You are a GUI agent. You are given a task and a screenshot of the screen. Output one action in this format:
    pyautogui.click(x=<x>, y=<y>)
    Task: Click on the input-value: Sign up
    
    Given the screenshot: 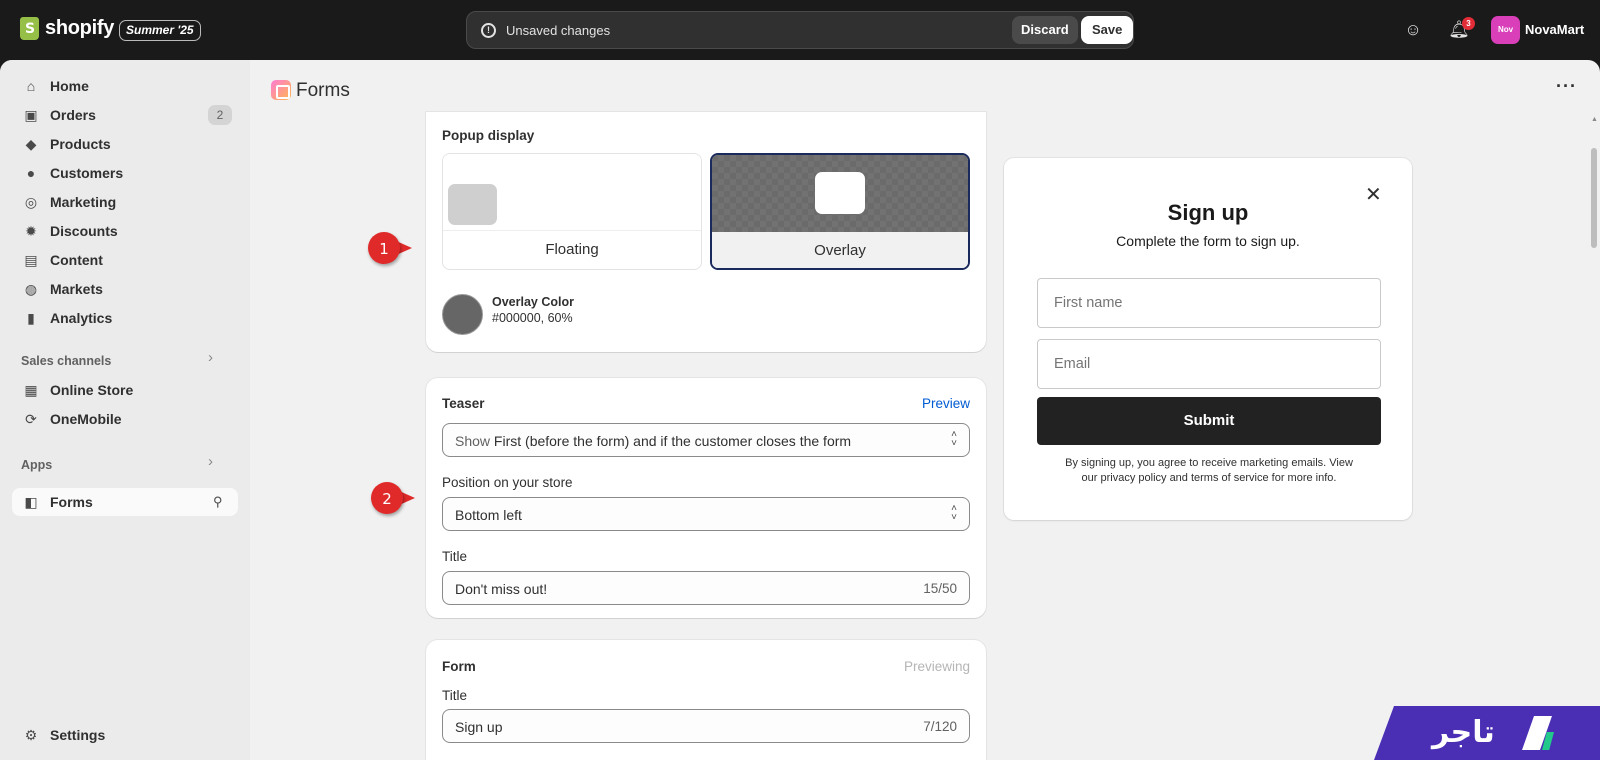 What is the action you would take?
    pyautogui.click(x=479, y=727)
    